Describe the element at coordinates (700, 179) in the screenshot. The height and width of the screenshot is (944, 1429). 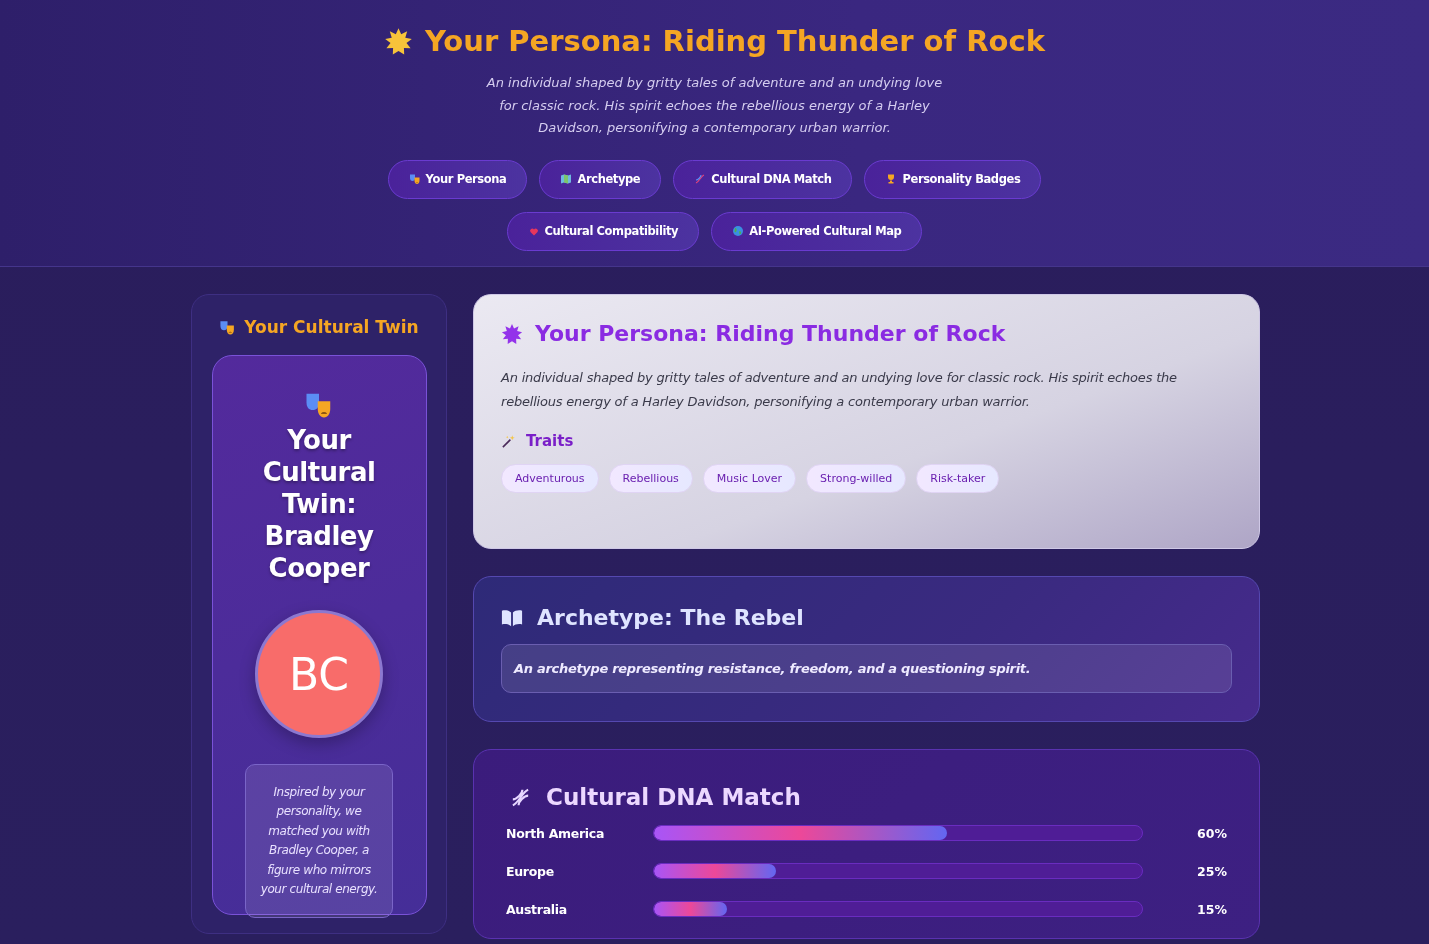
I see `dna-icon` at that location.